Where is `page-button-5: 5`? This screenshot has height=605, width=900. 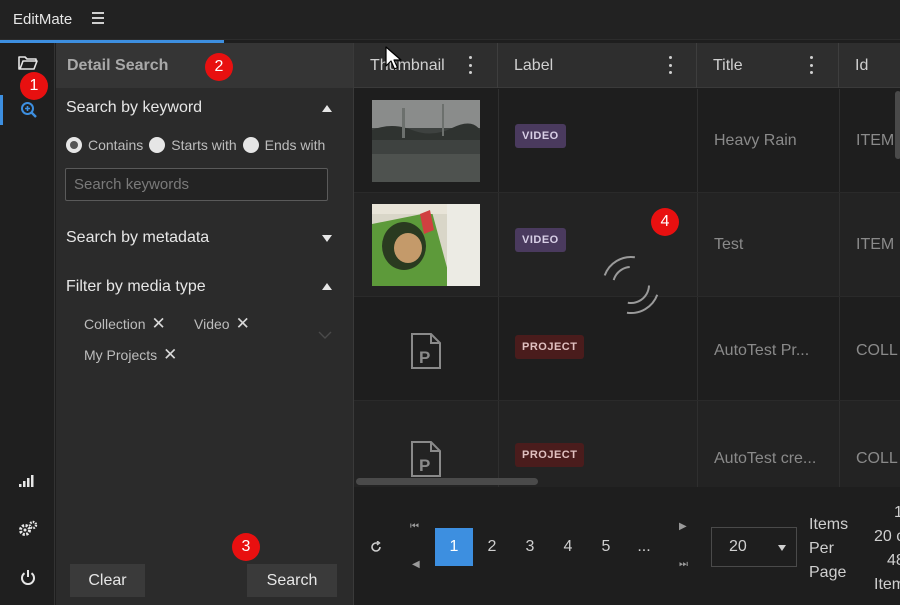 page-button-5: 5 is located at coordinates (606, 547).